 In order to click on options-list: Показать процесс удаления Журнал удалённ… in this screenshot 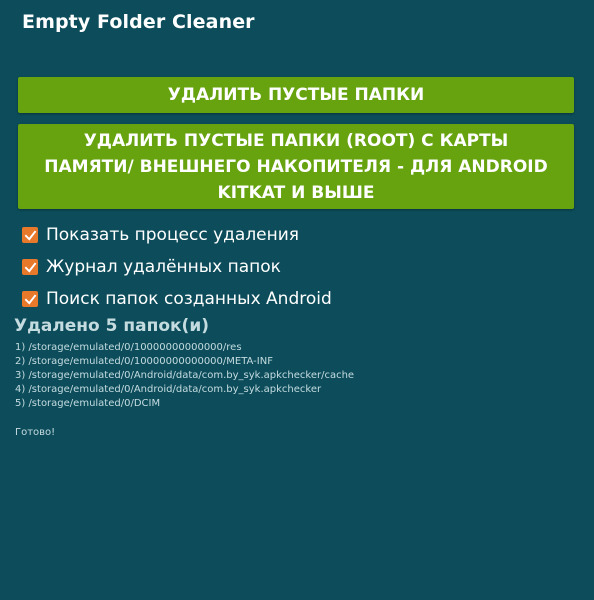, I will do `click(177, 267)`.